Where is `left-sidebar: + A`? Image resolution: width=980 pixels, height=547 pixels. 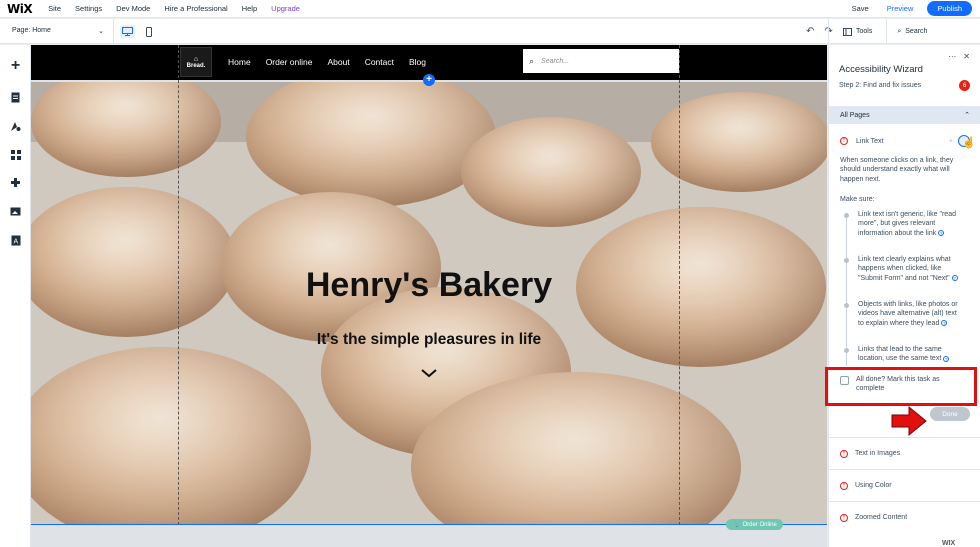
left-sidebar: + A is located at coordinates (15, 296).